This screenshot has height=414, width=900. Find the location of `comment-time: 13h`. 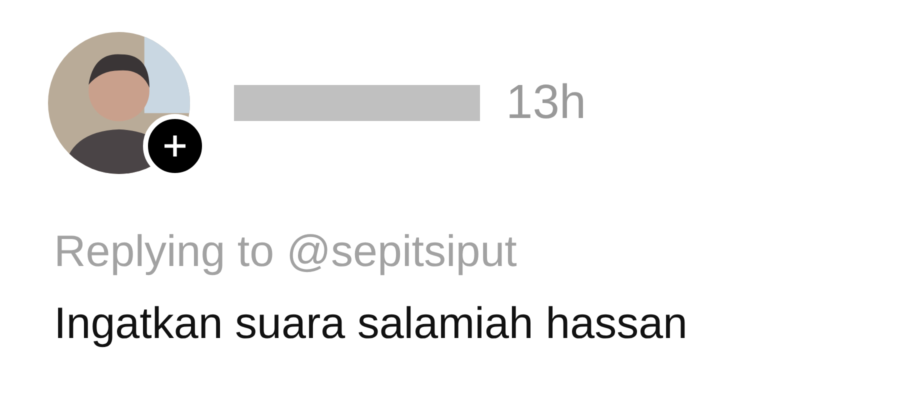

comment-time: 13h is located at coordinates (546, 102).